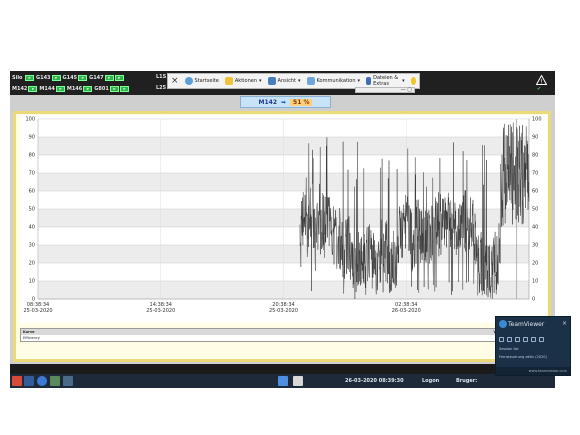  Describe the element at coordinates (535, 156) in the screenshot. I see `y-tick-label-right: 80` at that location.